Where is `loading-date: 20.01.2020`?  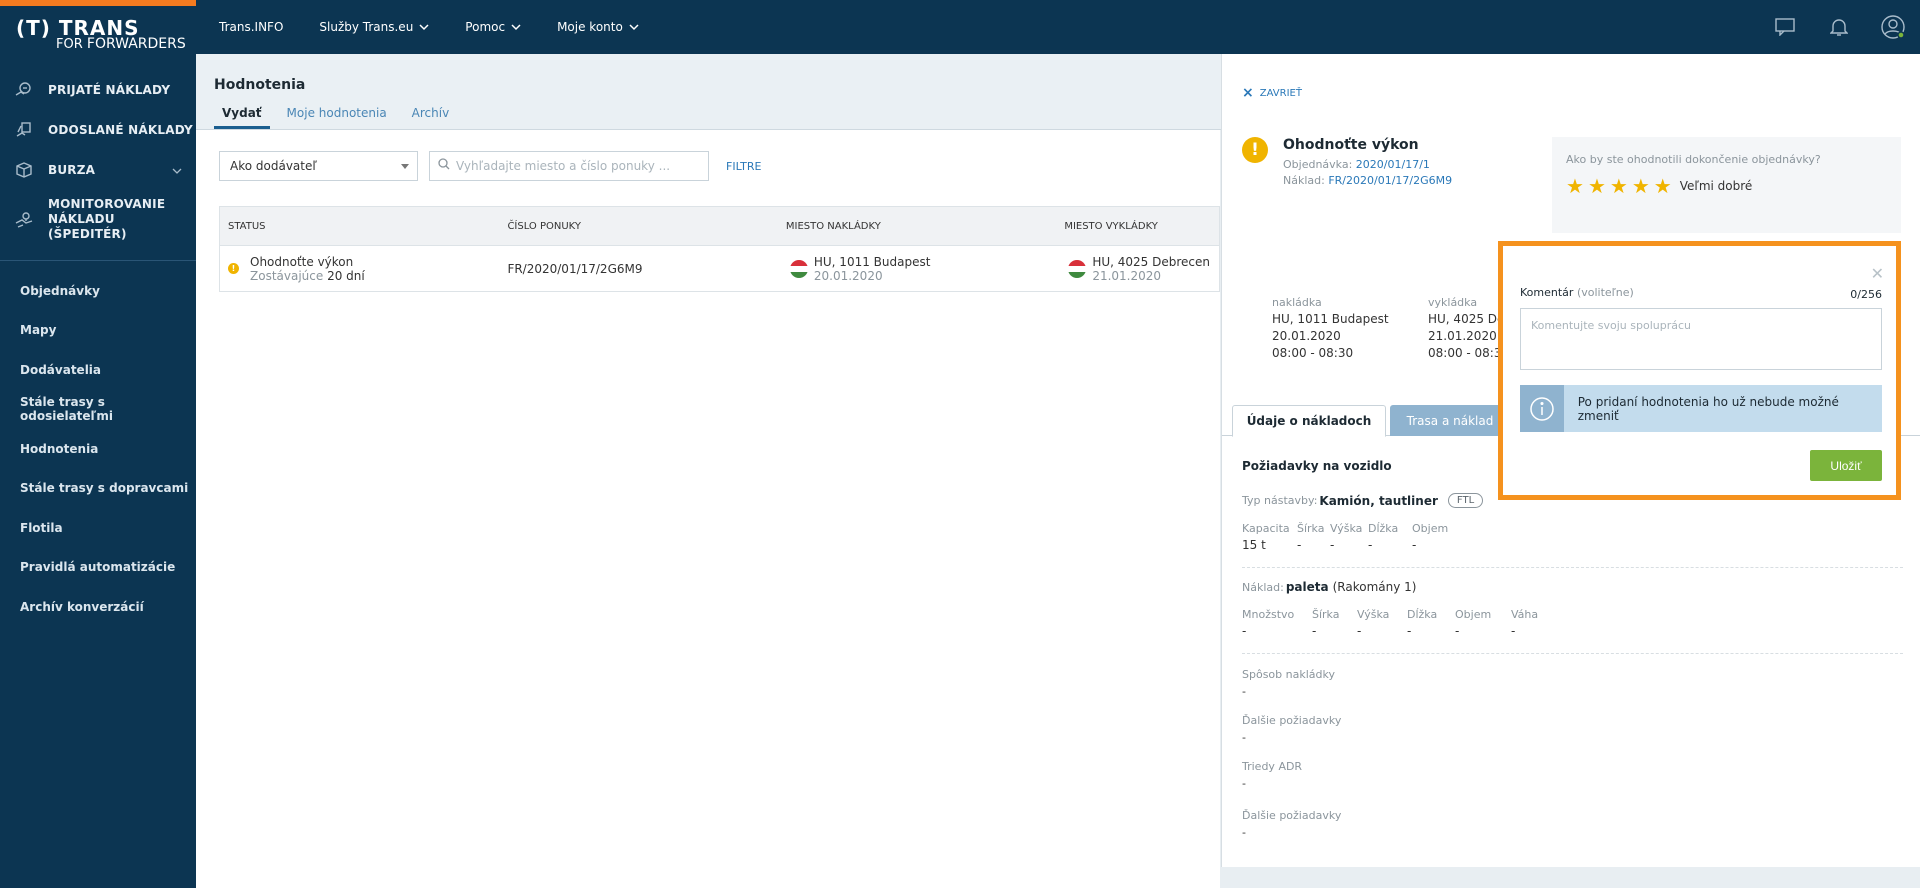 loading-date: 20.01.2020 is located at coordinates (848, 275).